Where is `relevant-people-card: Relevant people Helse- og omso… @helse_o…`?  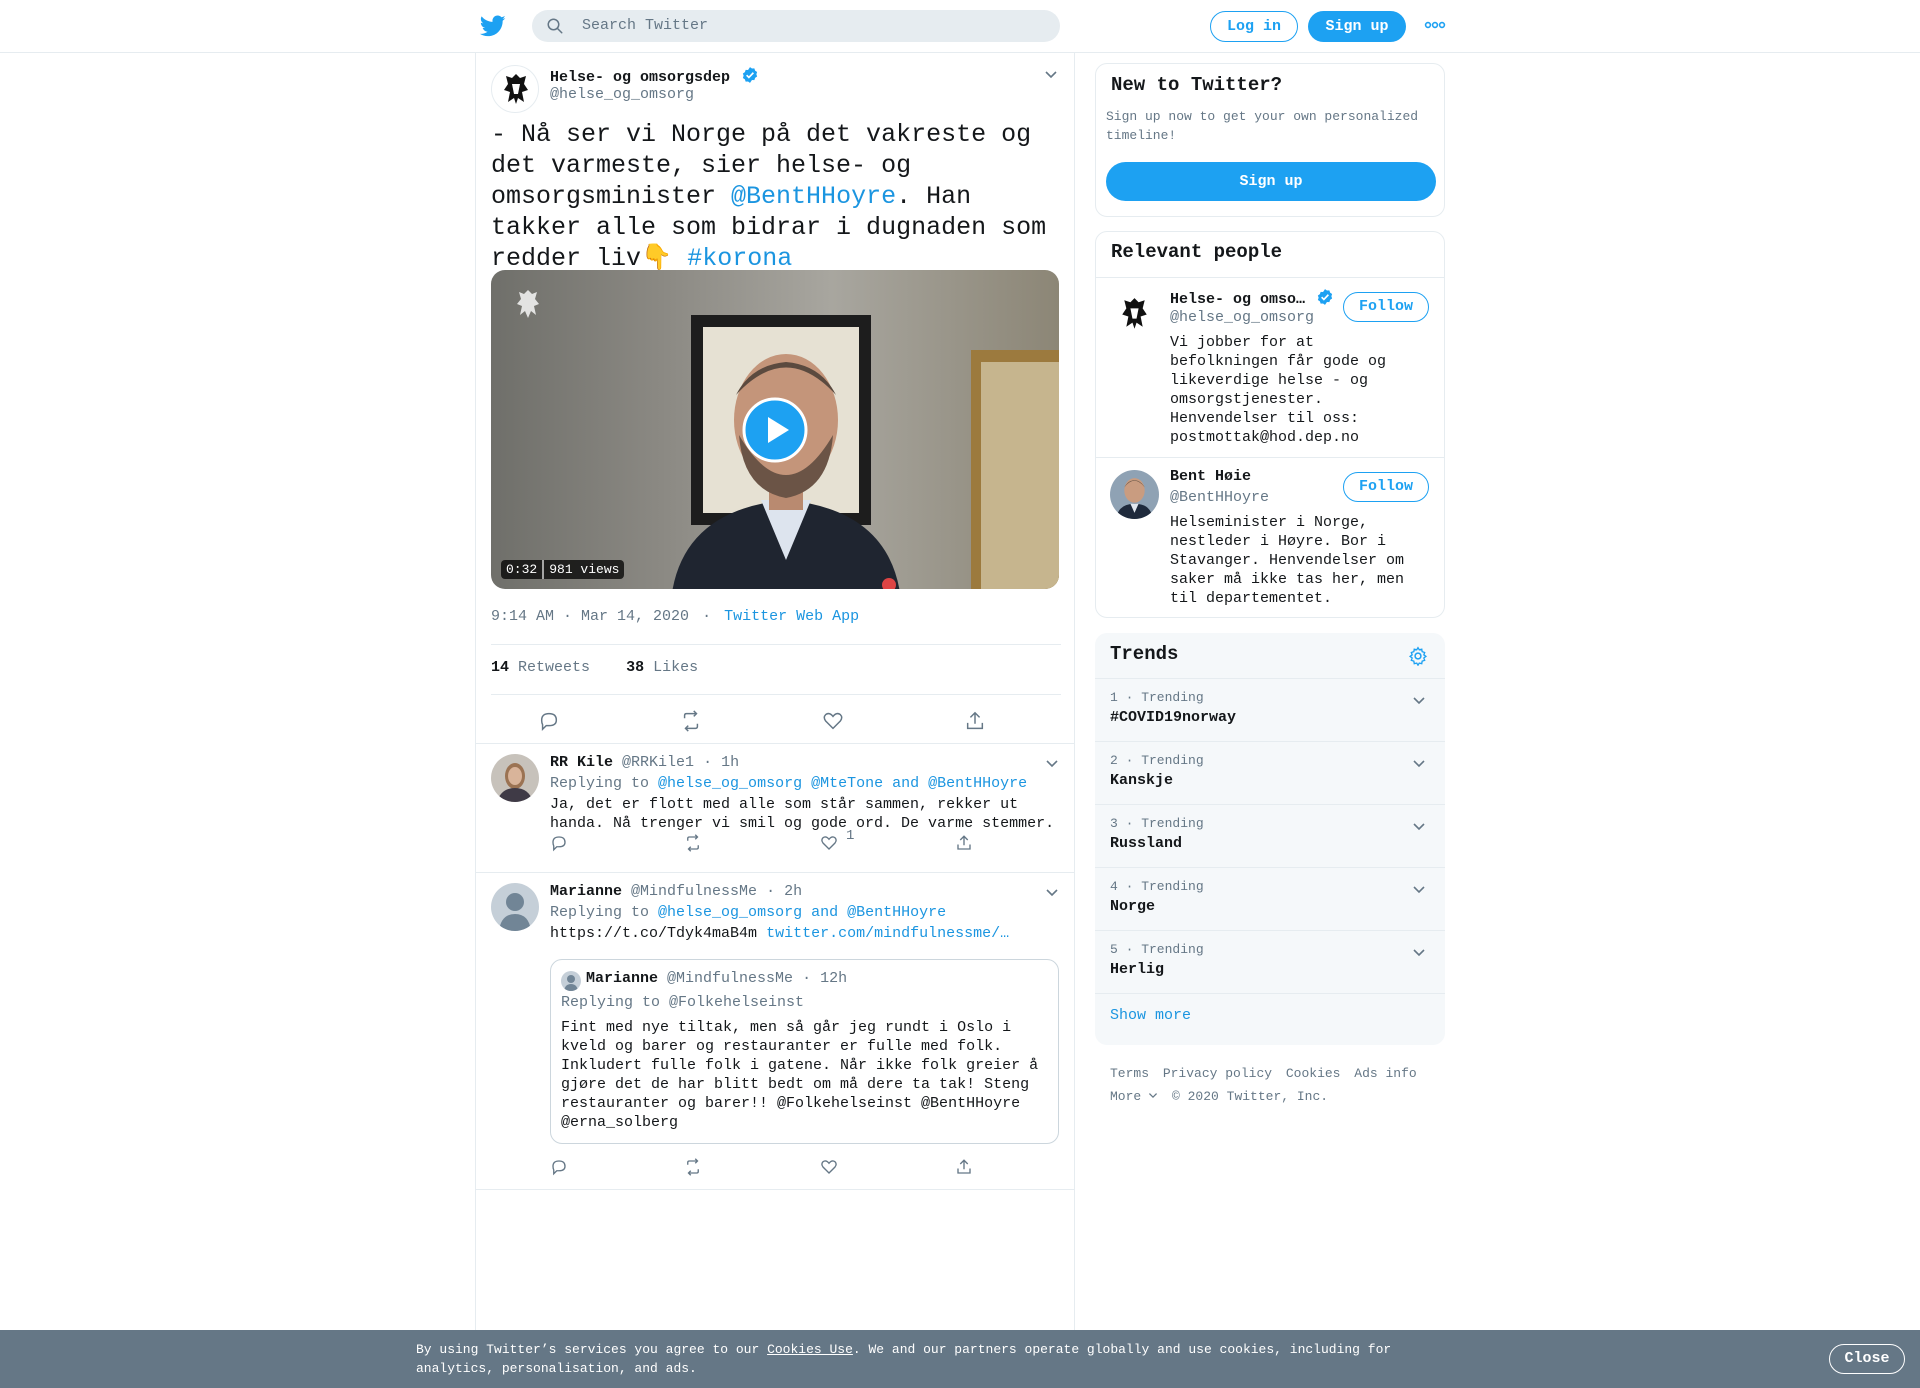
relevant-people-card: Relevant people Helse- og omso… @helse_o… is located at coordinates (1270, 424).